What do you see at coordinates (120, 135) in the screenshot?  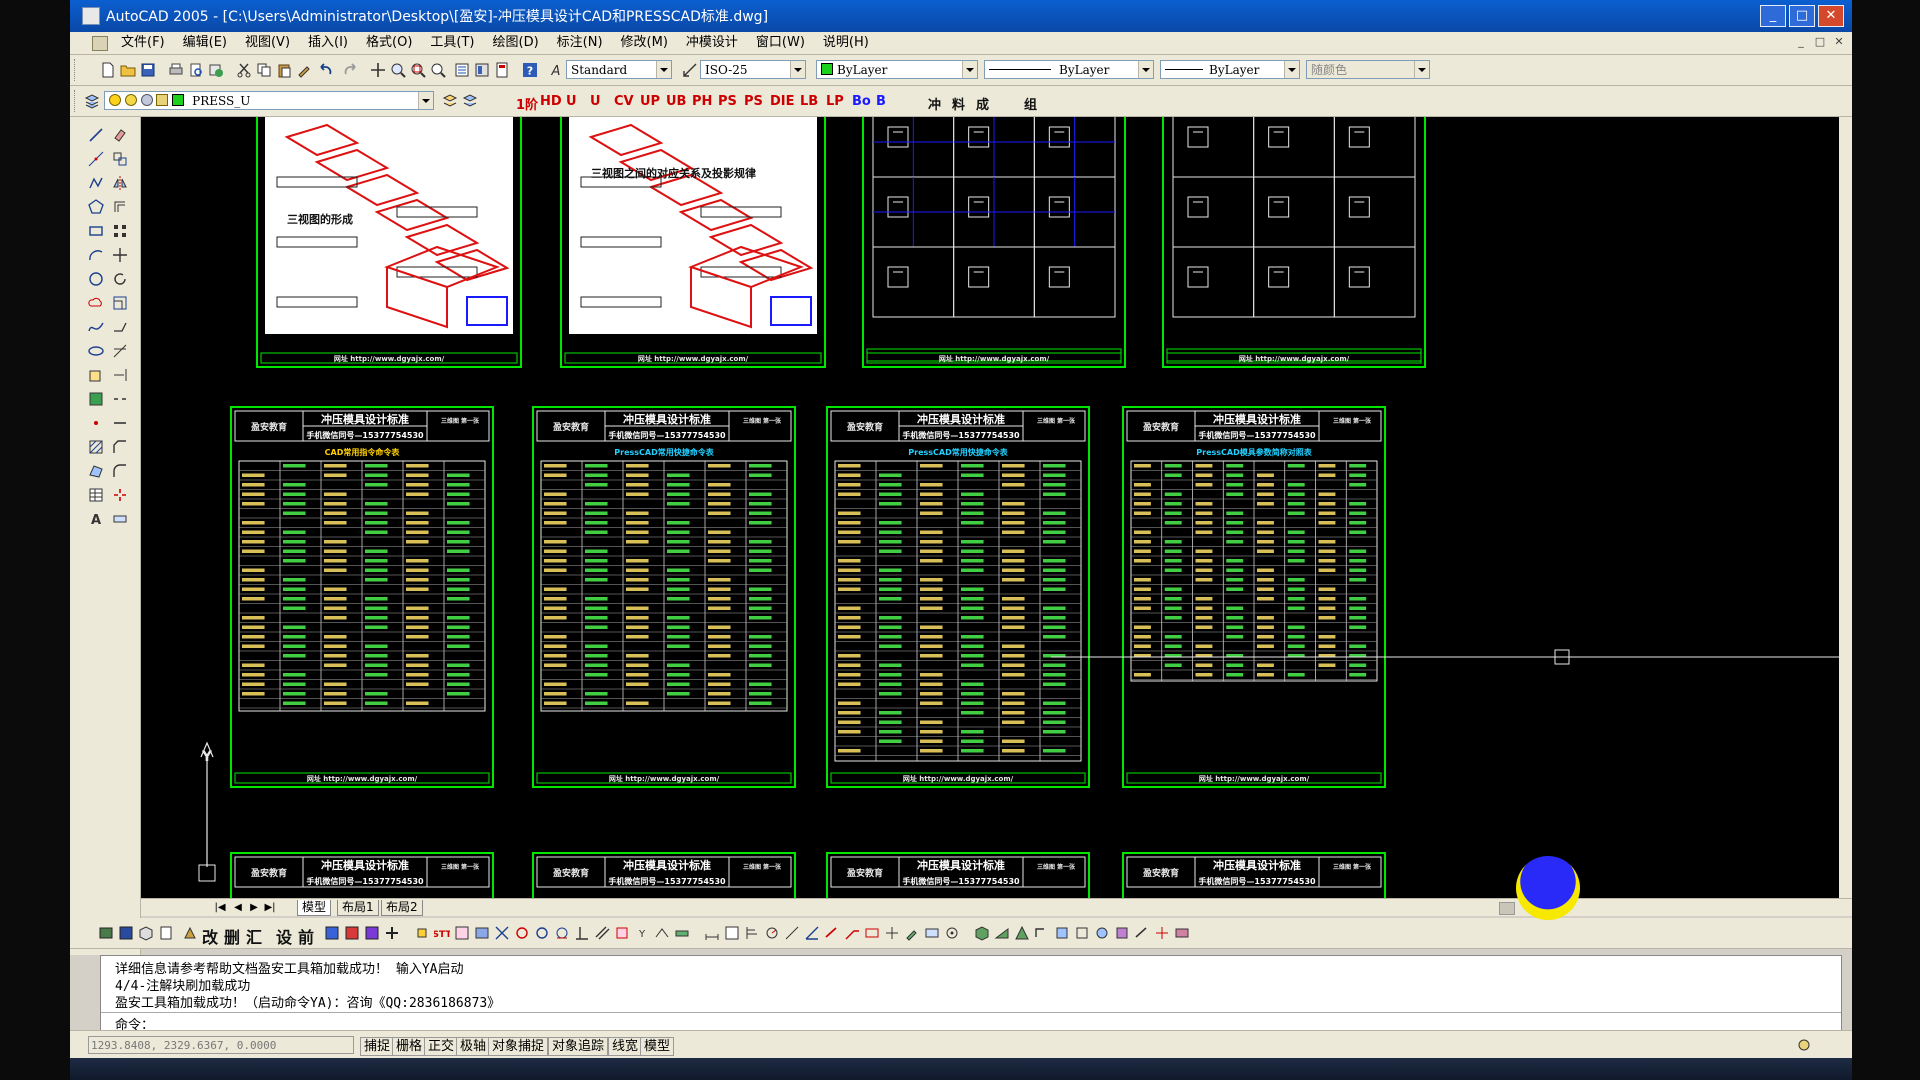 I see `erase-icon` at bounding box center [120, 135].